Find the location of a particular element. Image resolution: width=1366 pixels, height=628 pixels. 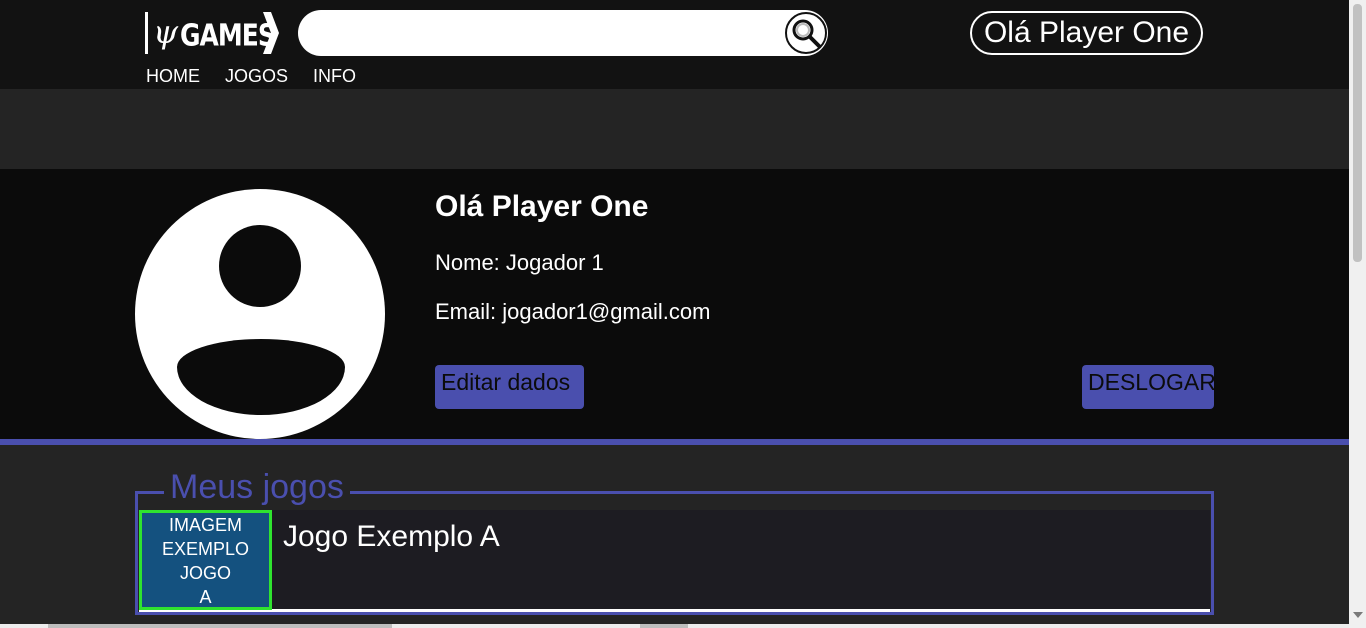

vertical-scrollbar-thumb is located at coordinates (1357, 133).